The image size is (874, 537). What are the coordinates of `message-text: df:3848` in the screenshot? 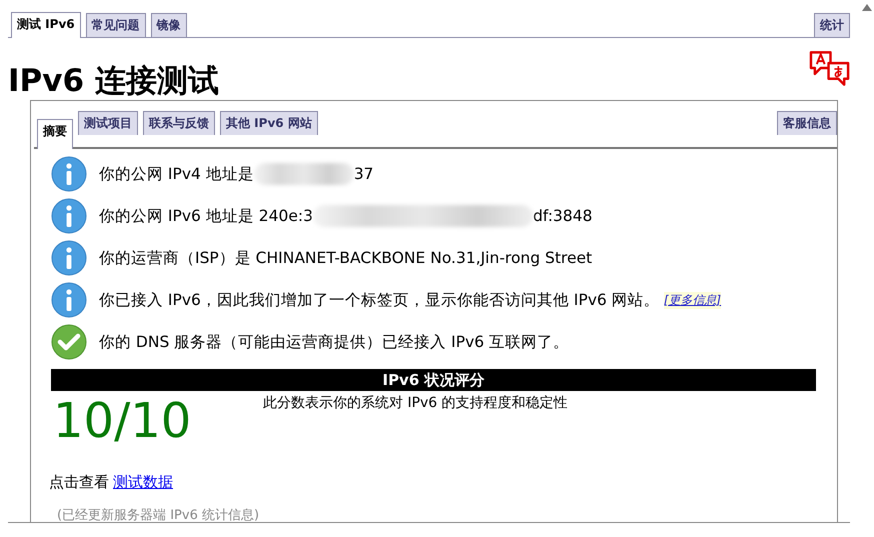 It's located at (562, 216).